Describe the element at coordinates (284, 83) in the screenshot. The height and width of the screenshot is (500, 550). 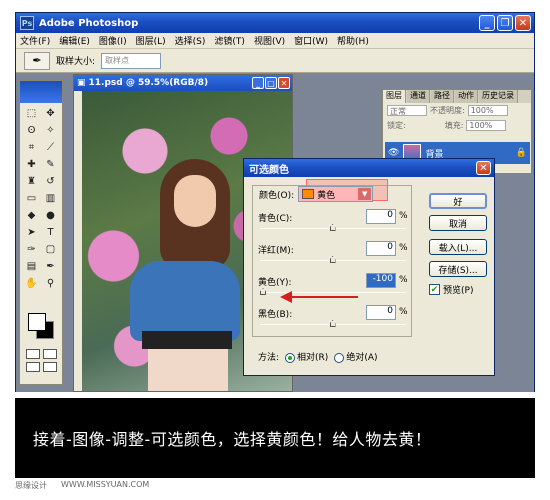
I see `doc-close-button: ✕` at that location.